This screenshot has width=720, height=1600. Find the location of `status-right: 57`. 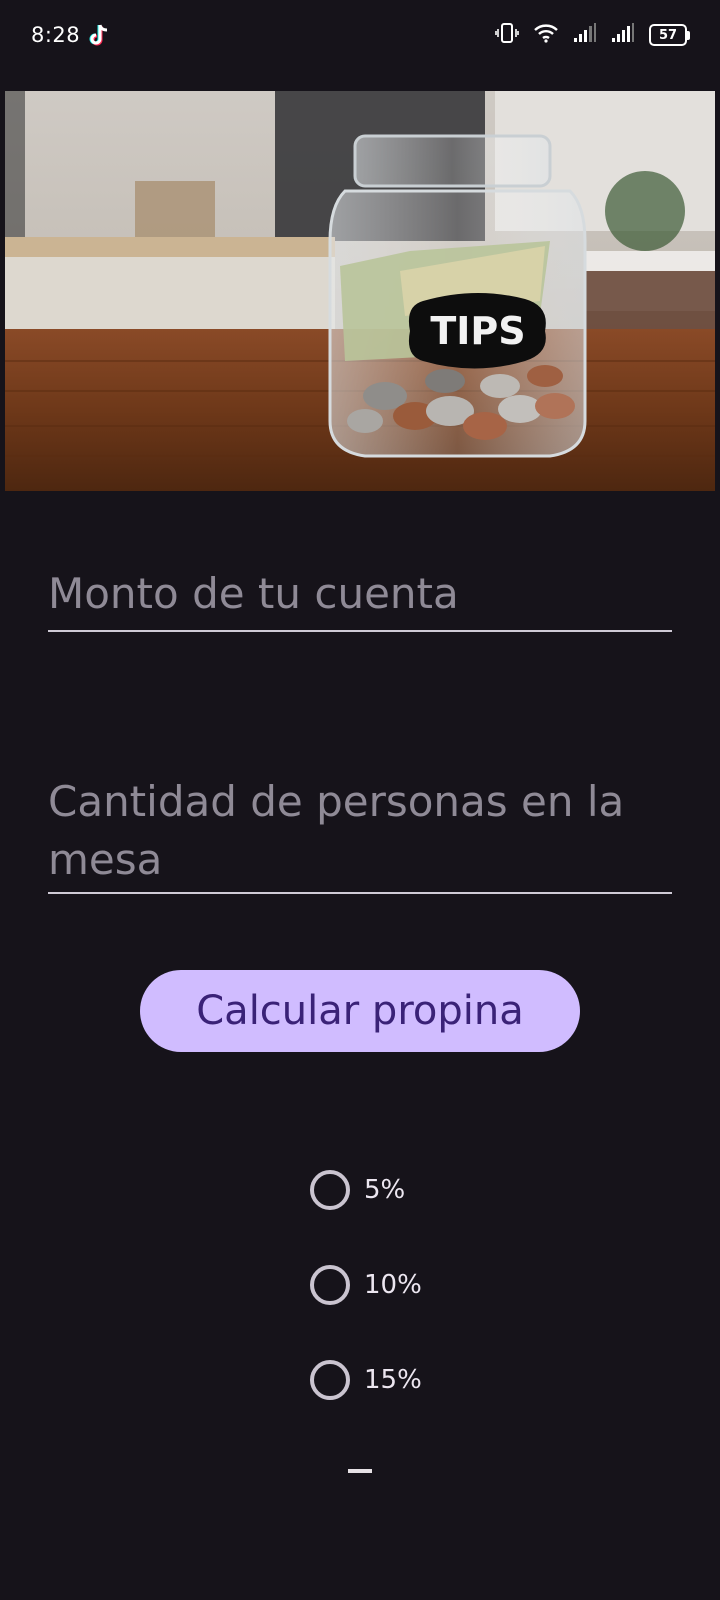

status-right: 57 is located at coordinates (592, 35).